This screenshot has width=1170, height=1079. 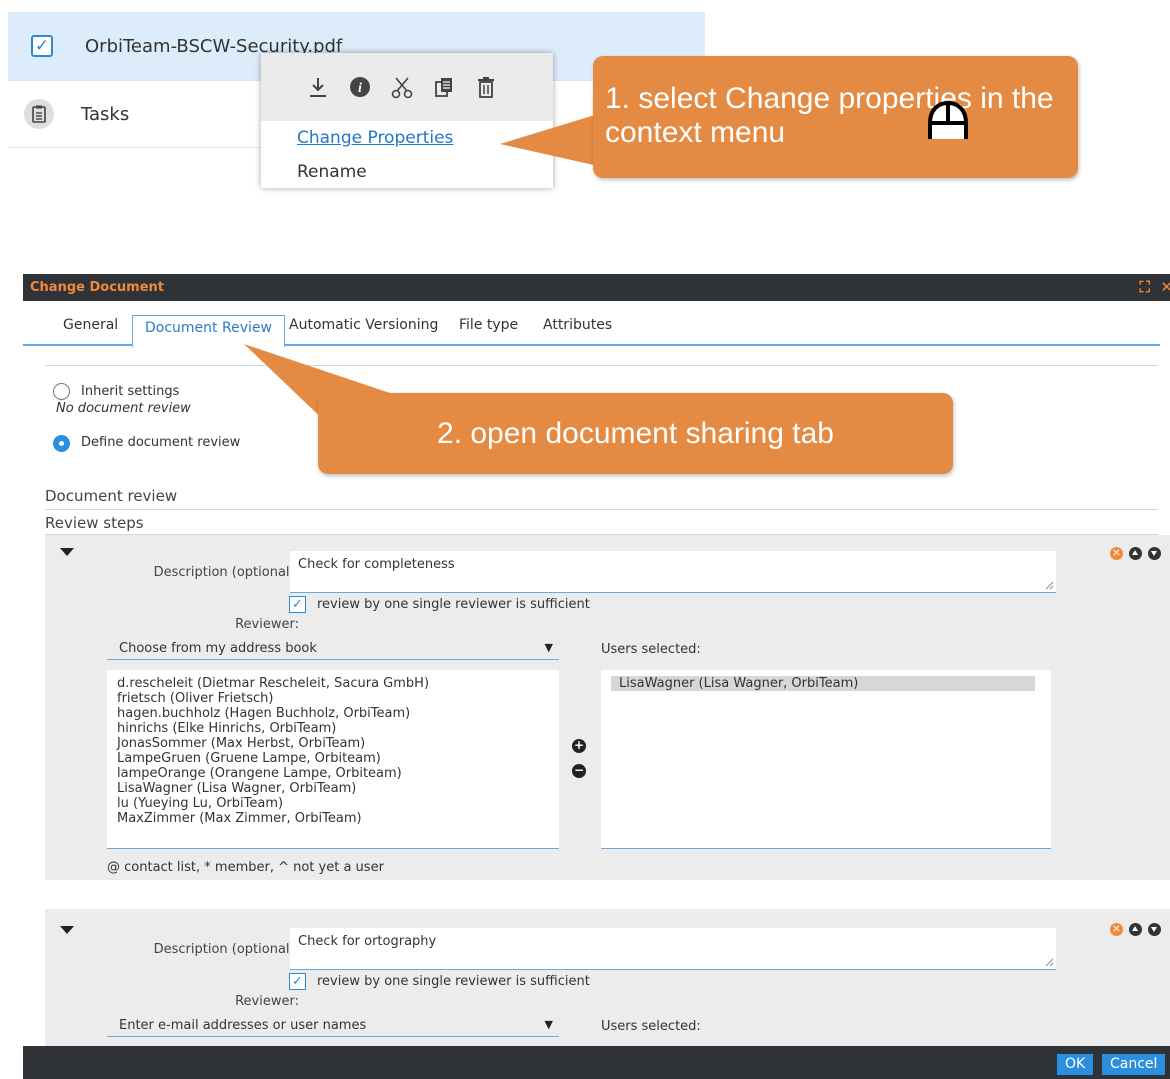 I want to click on address-book-item: LampeGruen (Gruene Lampe, Orbiteam), so click(x=333, y=758).